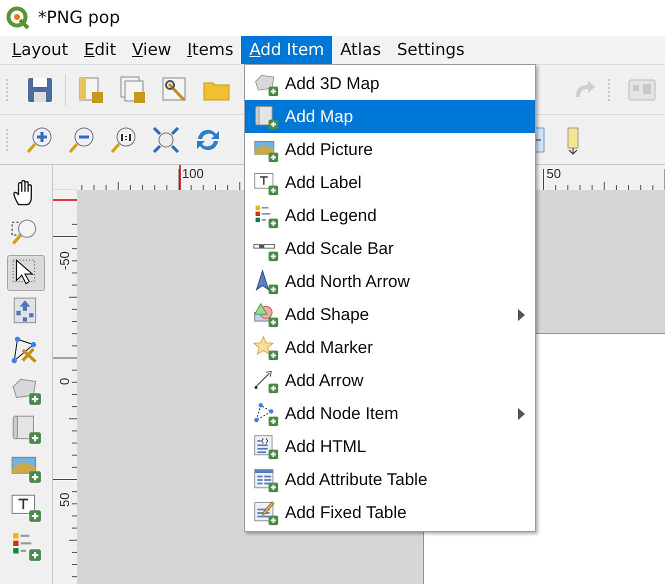  What do you see at coordinates (266, 315) in the screenshot?
I see `shape-icon` at bounding box center [266, 315].